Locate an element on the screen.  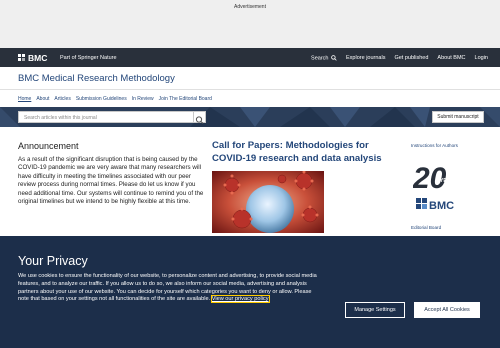
virus-illustration is located at coordinates (268, 202).